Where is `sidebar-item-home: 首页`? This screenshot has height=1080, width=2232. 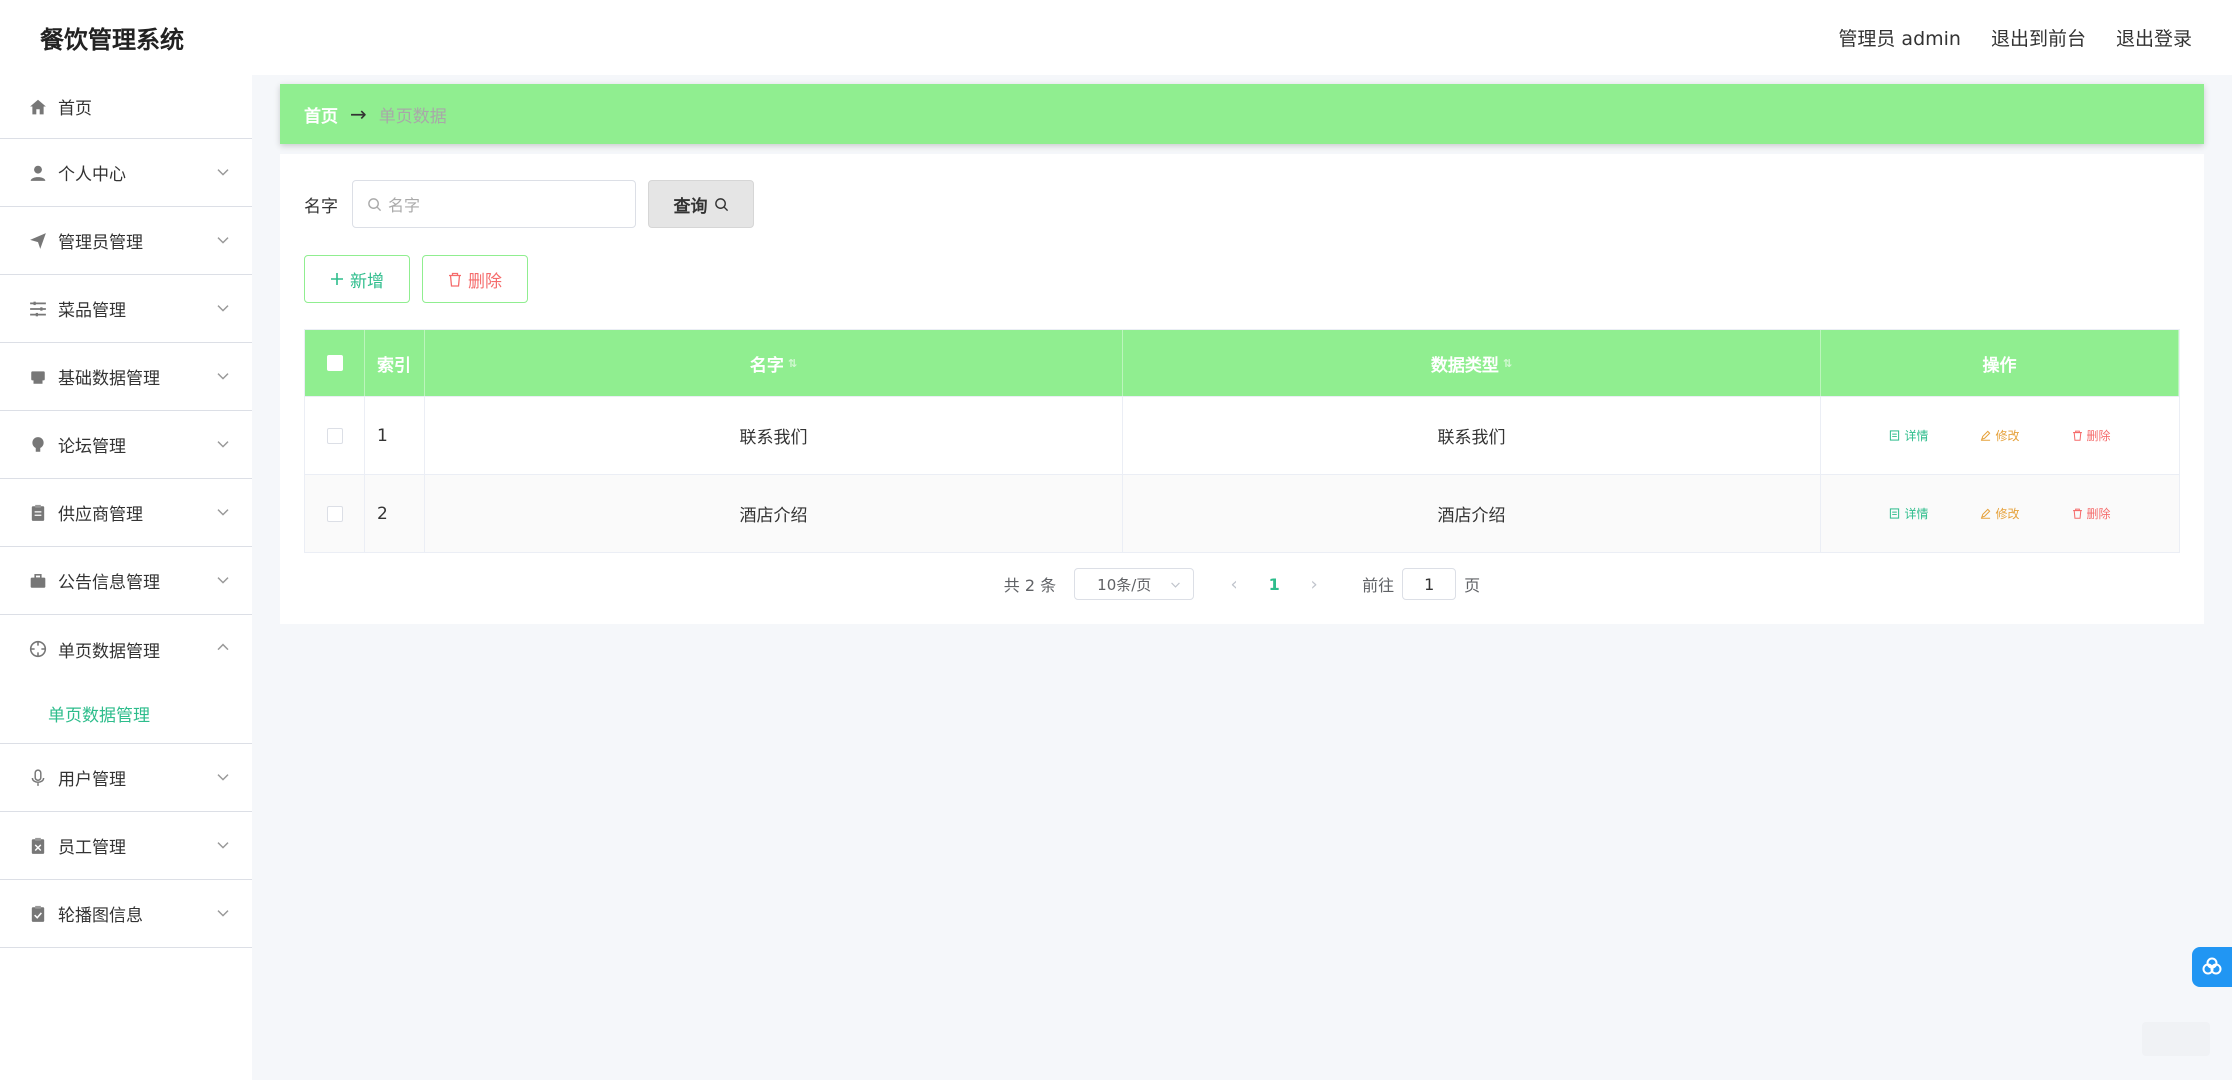
sidebar-item-home: 首页 is located at coordinates (126, 107).